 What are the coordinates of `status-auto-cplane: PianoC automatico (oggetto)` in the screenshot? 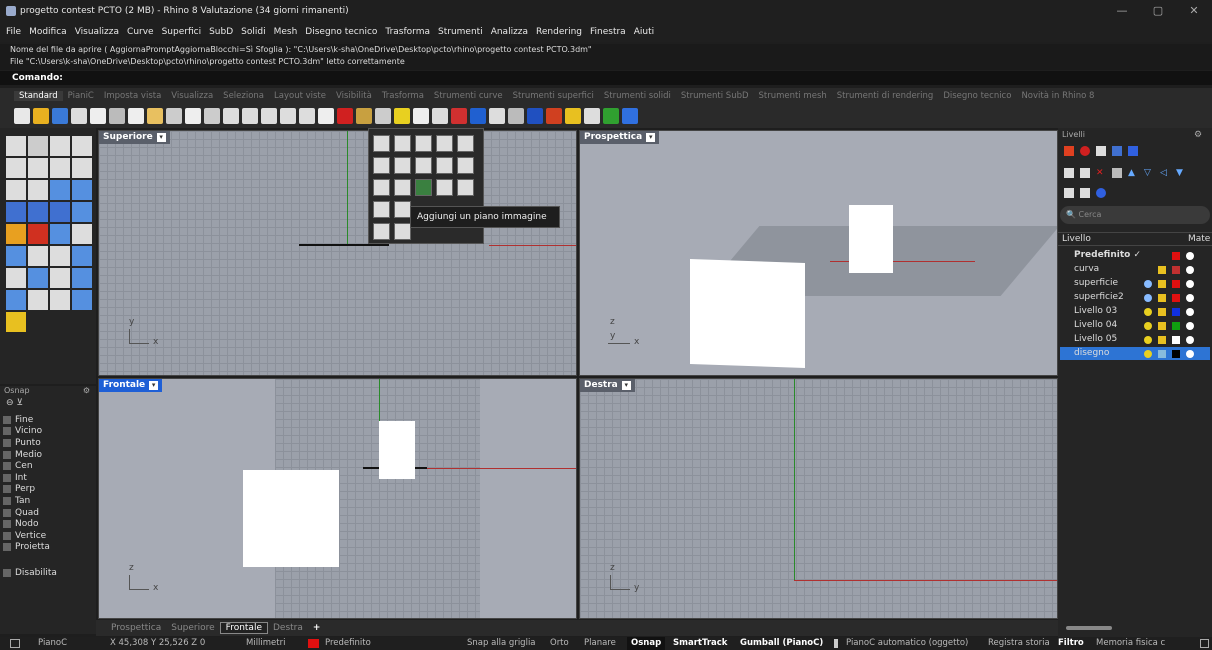 It's located at (907, 643).